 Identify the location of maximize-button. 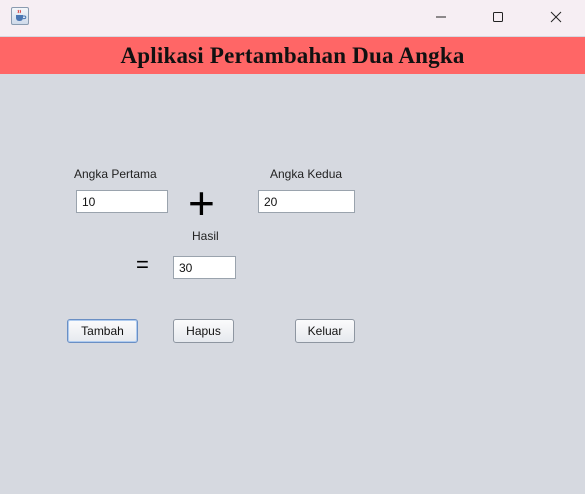
(498, 17).